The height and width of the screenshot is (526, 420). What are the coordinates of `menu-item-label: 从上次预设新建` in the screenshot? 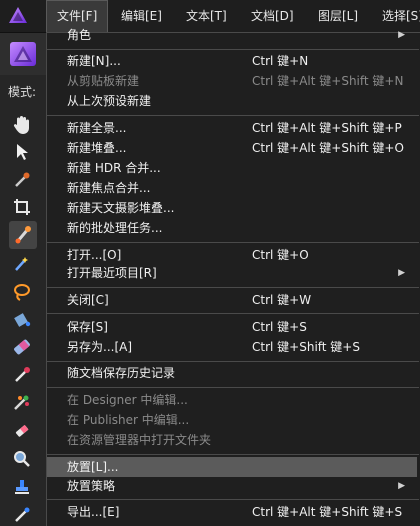 It's located at (109, 101).